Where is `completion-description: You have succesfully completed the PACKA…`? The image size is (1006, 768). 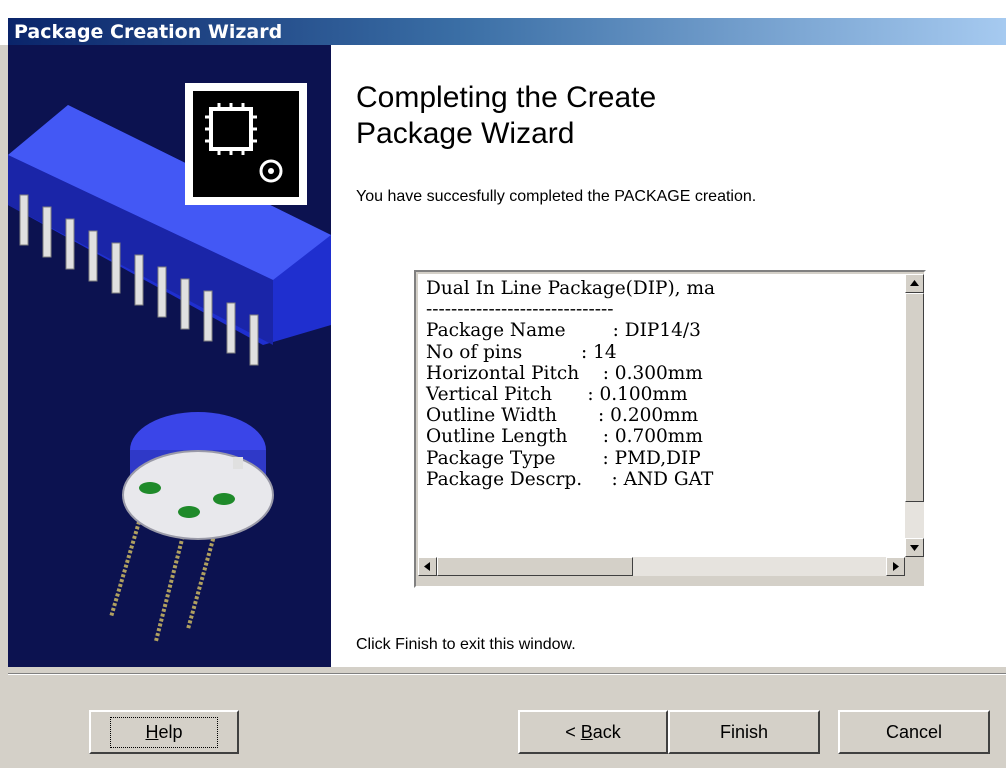
completion-description: You have succesfully completed the PACKA… is located at coordinates (556, 196).